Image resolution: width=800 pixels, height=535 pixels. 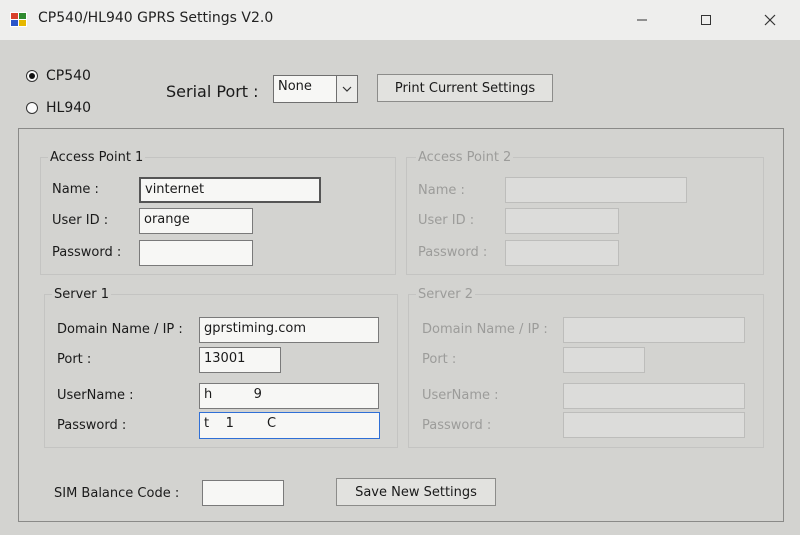 I want to click on close-icon, so click(x=770, y=20).